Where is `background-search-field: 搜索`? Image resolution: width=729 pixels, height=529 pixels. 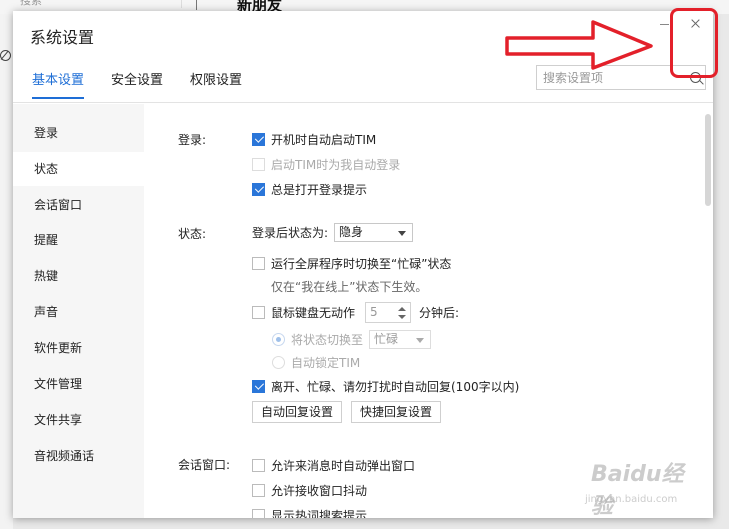 background-search-field: 搜索 is located at coordinates (91, 4).